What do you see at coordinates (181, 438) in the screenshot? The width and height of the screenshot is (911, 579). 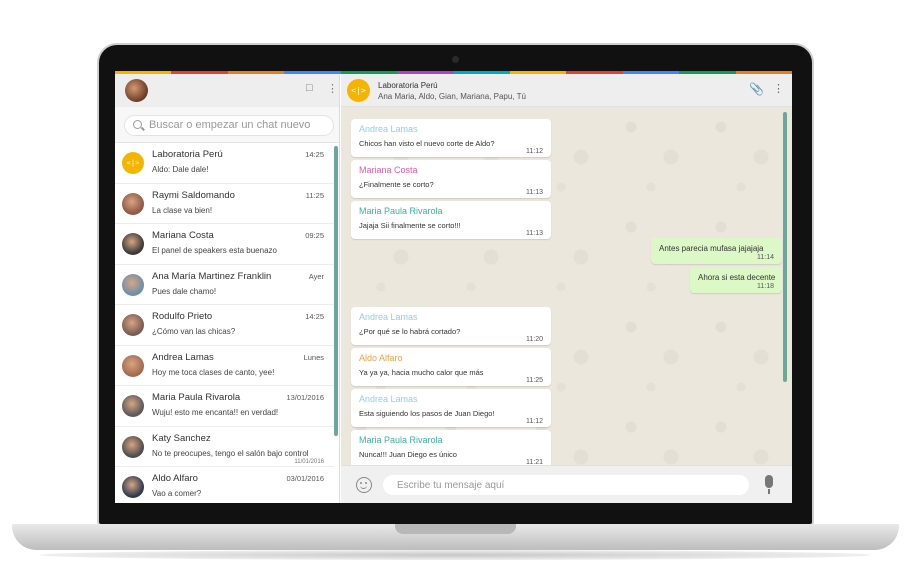 I see `chat-name: Katy Sanchez` at bounding box center [181, 438].